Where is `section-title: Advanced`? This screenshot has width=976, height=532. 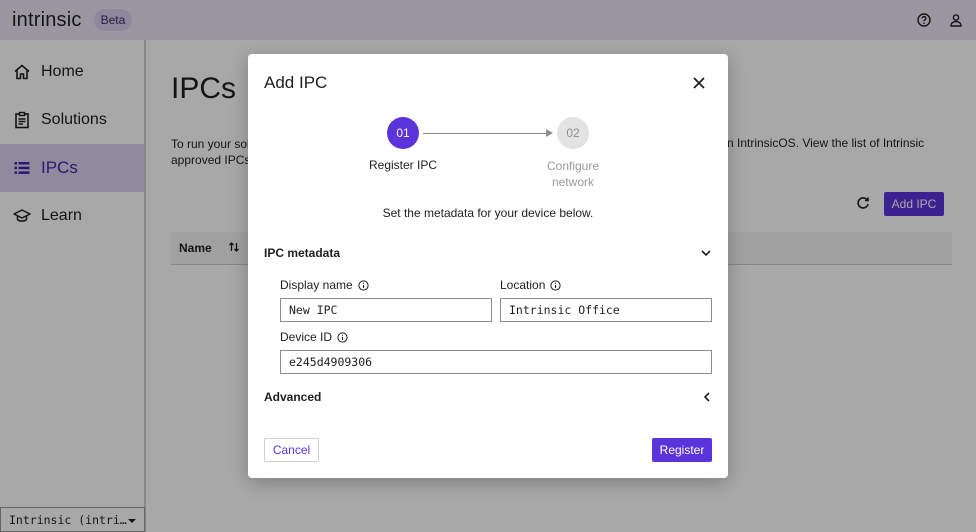 section-title: Advanced is located at coordinates (293, 397).